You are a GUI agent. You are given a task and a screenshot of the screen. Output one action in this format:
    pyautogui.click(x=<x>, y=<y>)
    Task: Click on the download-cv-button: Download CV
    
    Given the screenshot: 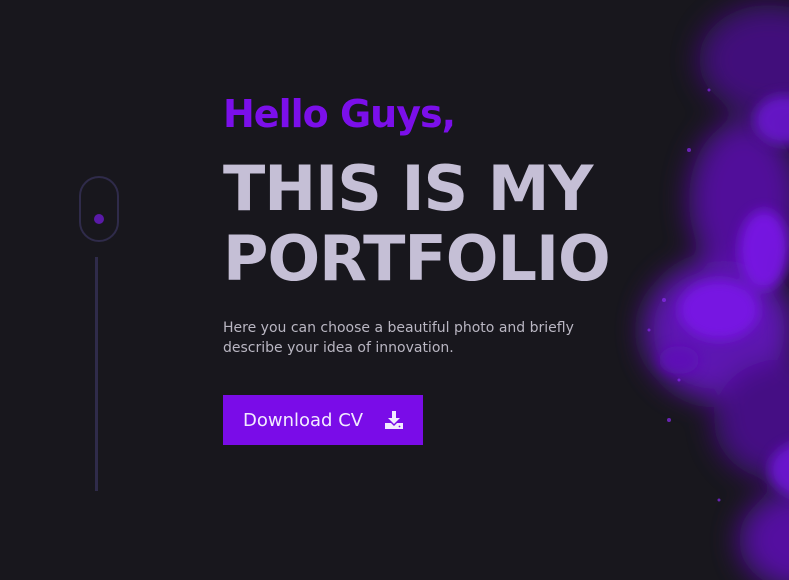 What is the action you would take?
    pyautogui.click(x=323, y=420)
    